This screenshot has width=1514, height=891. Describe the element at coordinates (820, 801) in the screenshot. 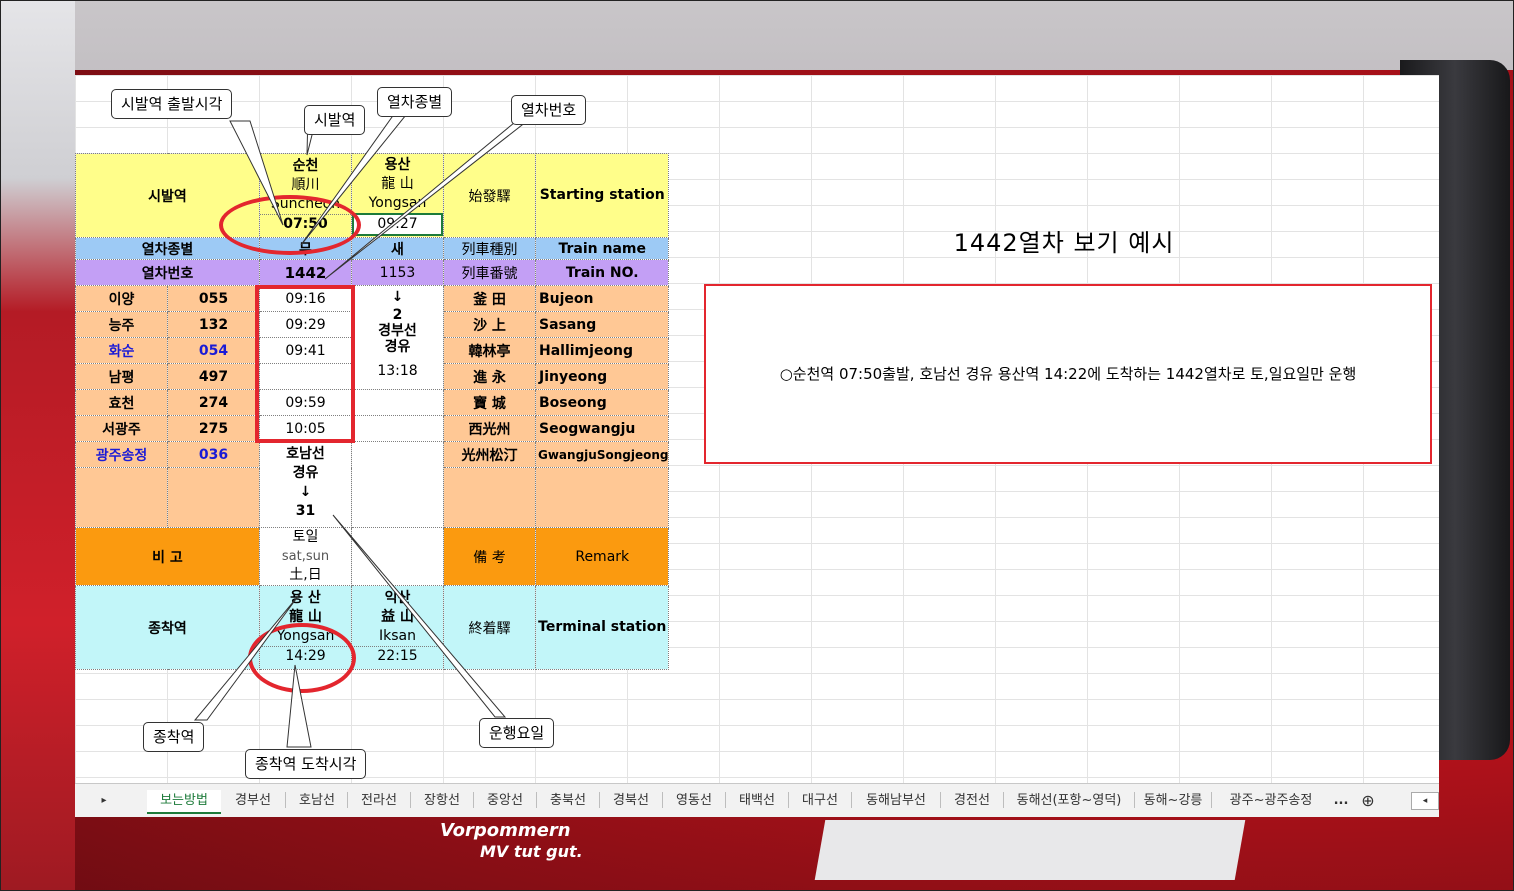

I see `tab-대구선: 대구선` at that location.